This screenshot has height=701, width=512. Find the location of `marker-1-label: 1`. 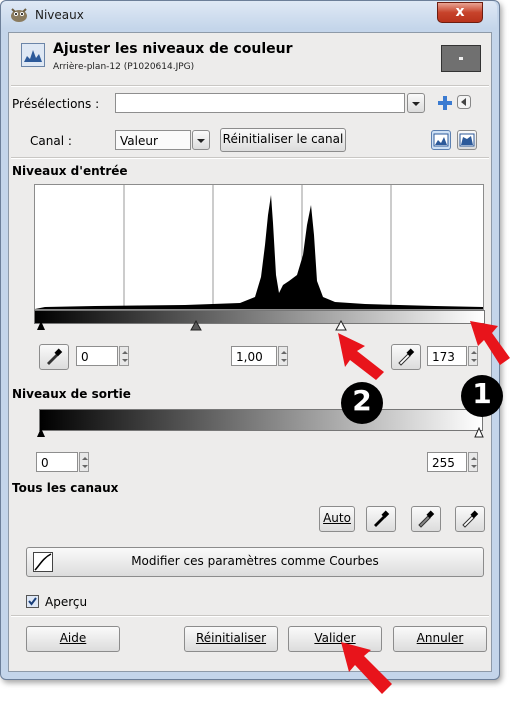

marker-1-label: 1 is located at coordinates (482, 393).